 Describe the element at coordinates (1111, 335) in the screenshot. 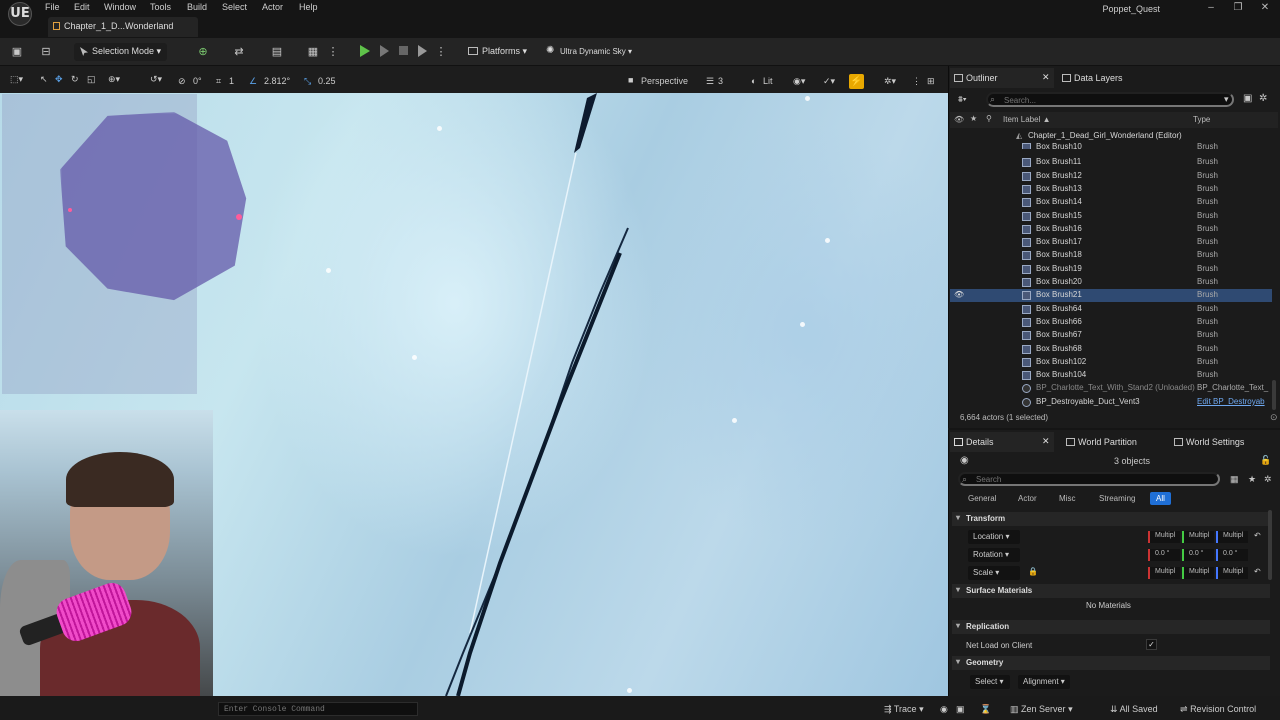

I see `outliner-row: Box Brush67 Brush` at that location.